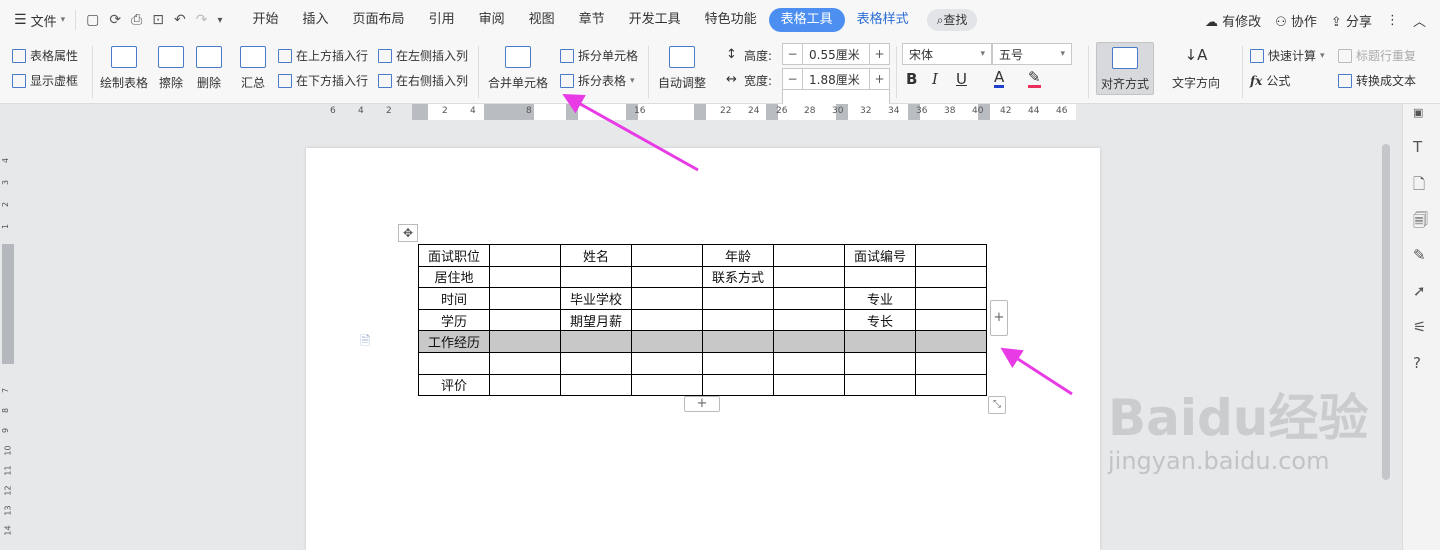  Describe the element at coordinates (883, 20) in the screenshot. I see `tab-table-style: 表格样式` at that location.